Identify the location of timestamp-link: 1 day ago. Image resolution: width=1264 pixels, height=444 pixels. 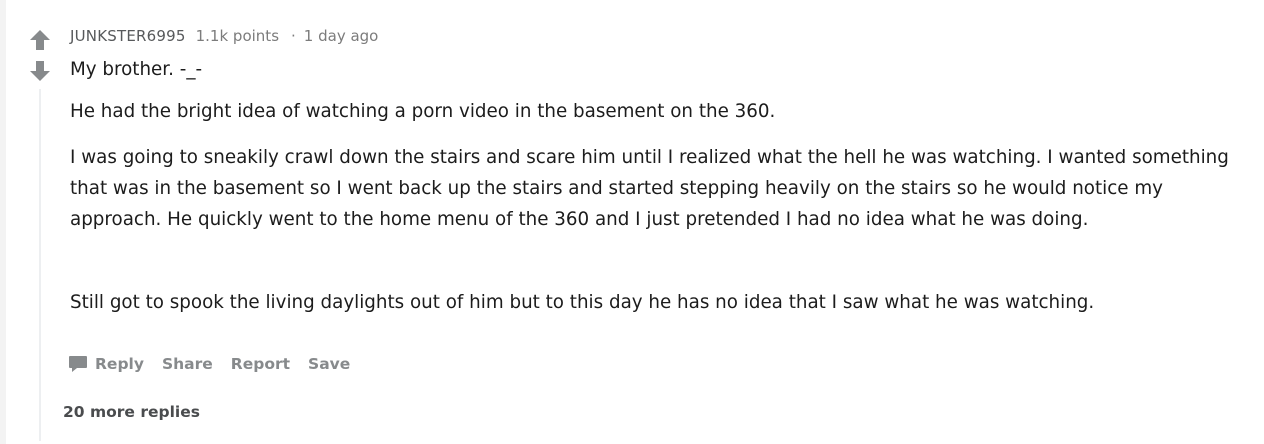
(341, 36).